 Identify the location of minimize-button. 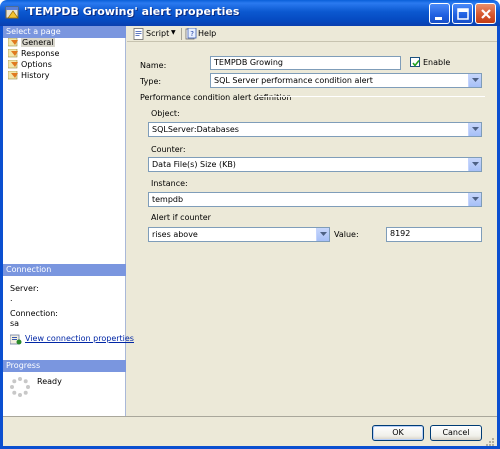
(439, 13).